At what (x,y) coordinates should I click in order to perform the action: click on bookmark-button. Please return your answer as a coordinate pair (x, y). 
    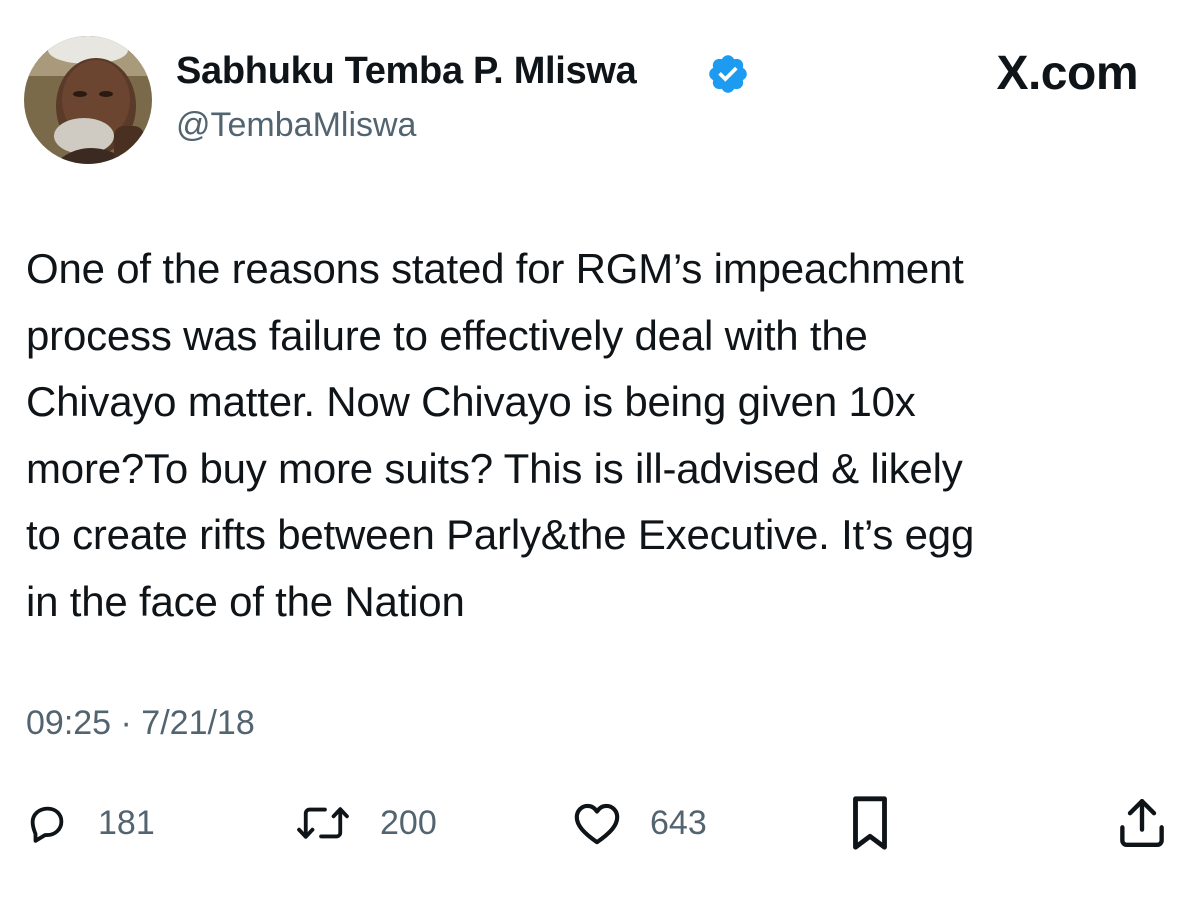
    Looking at the image, I should click on (870, 823).